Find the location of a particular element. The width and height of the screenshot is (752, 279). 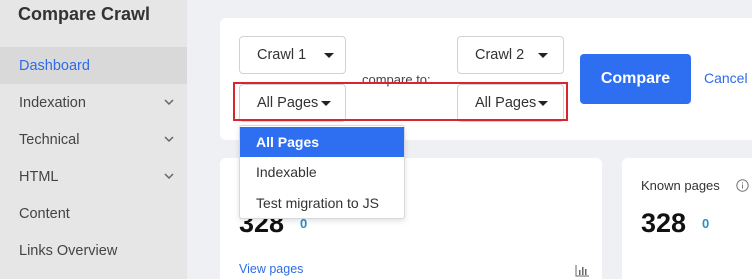

sidebar-item-label: Links Overview is located at coordinates (68, 250).